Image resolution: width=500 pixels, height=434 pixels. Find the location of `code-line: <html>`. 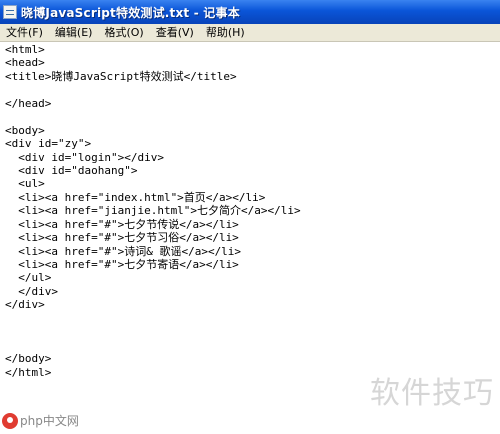

code-line: <html> is located at coordinates (25, 49).